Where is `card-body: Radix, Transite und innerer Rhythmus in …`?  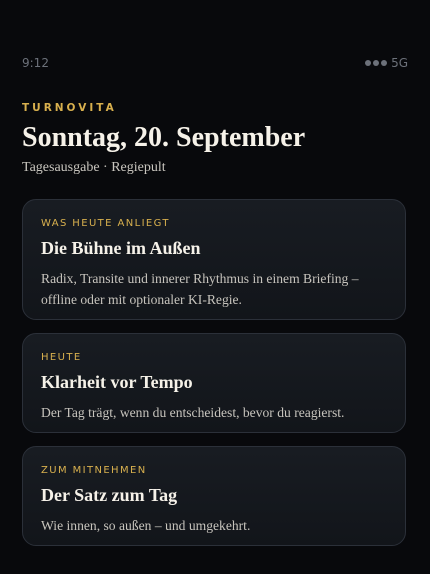
card-body: Radix, Transite und innerer Rhythmus in … is located at coordinates (200, 289).